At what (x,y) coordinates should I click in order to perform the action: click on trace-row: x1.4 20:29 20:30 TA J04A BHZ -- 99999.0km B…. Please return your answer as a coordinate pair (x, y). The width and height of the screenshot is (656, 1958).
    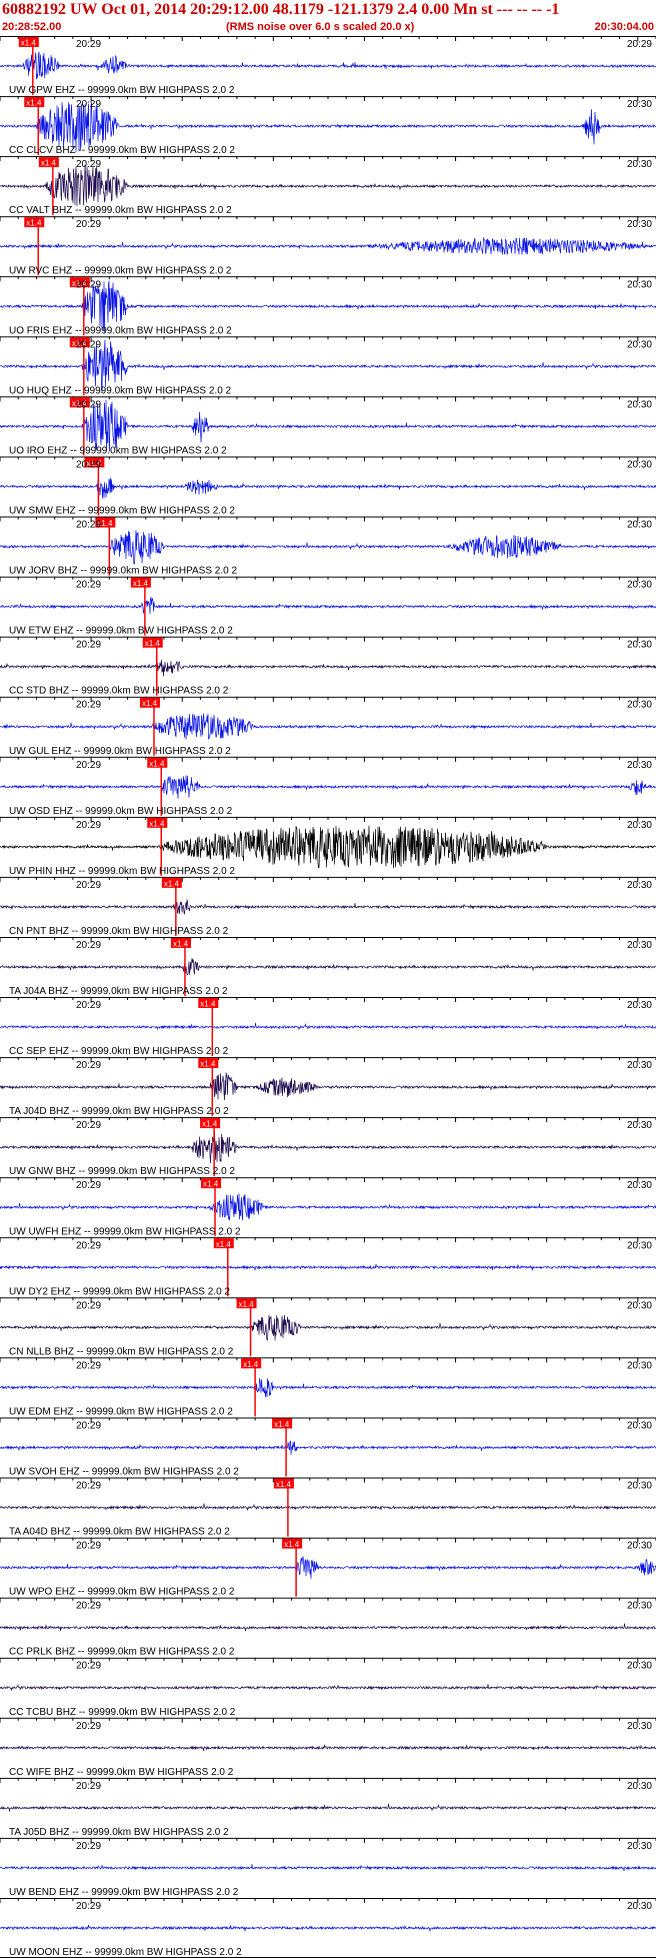
    Looking at the image, I should click on (328, 966).